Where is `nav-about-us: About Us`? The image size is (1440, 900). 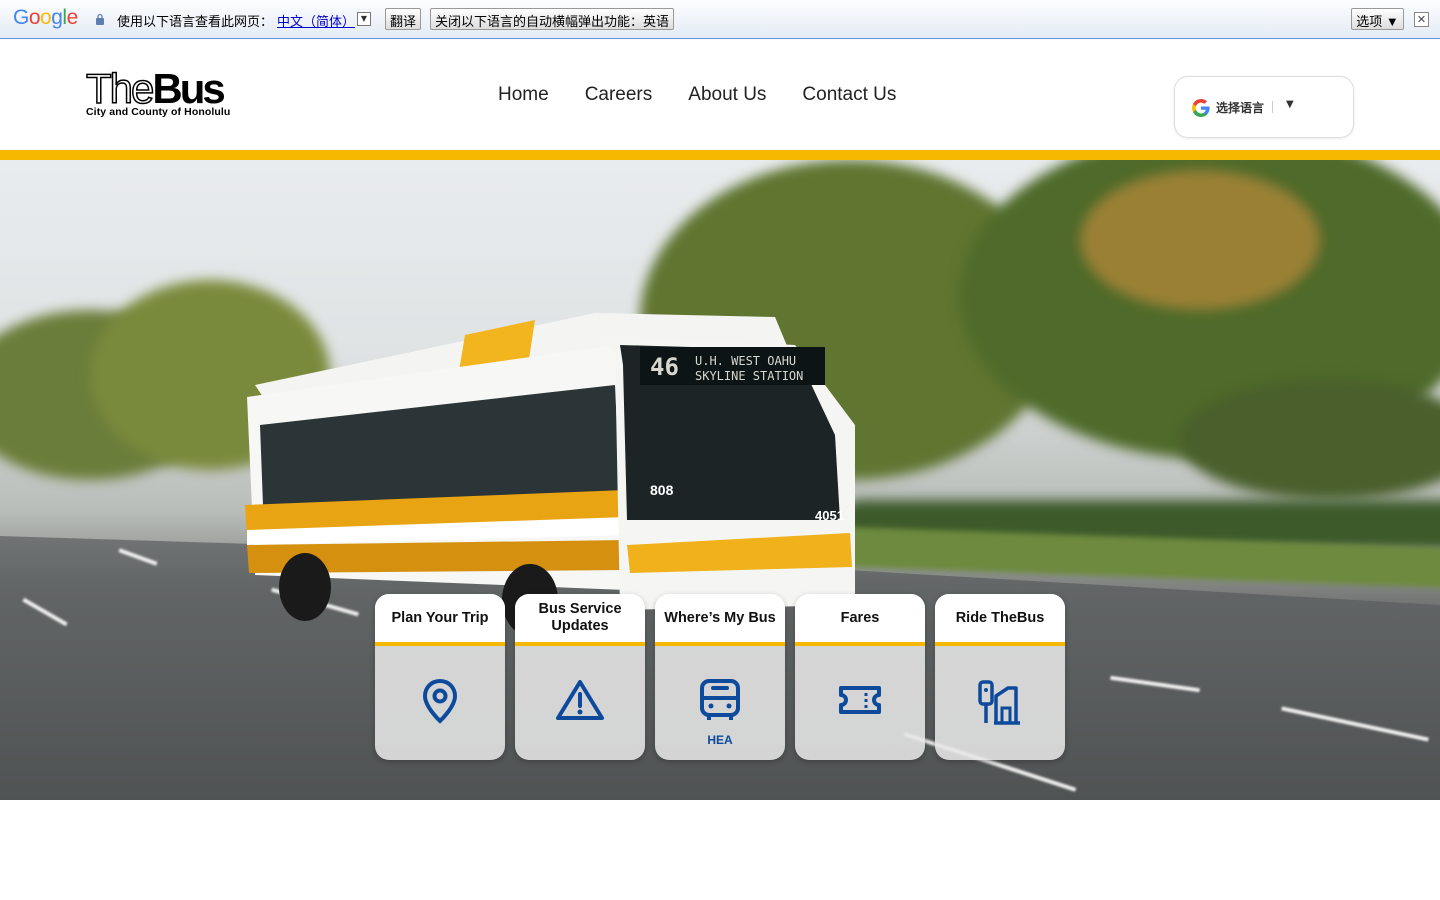
nav-about-us: About Us is located at coordinates (727, 95).